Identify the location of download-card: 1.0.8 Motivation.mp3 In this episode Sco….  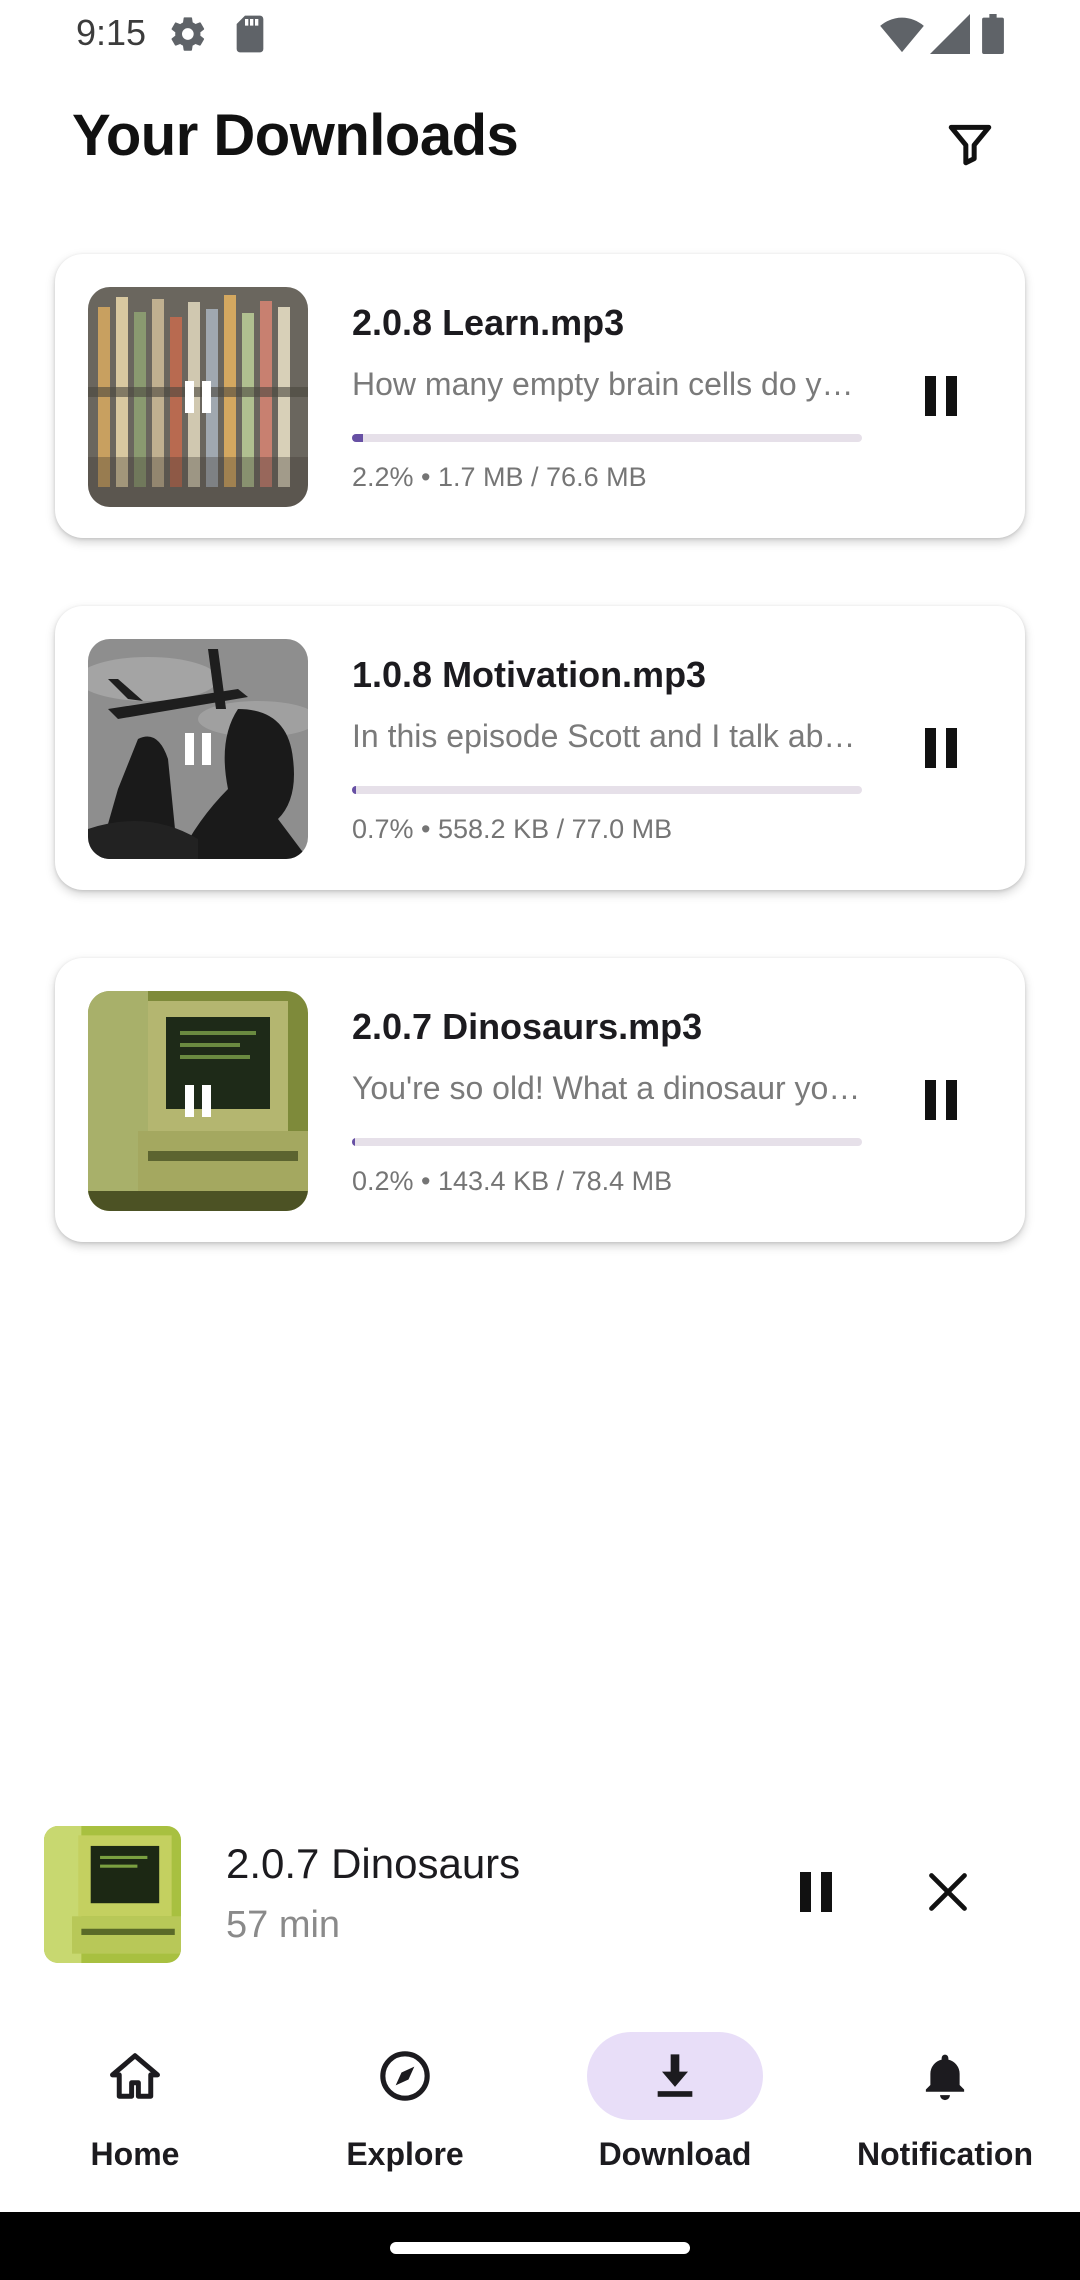
(540, 748).